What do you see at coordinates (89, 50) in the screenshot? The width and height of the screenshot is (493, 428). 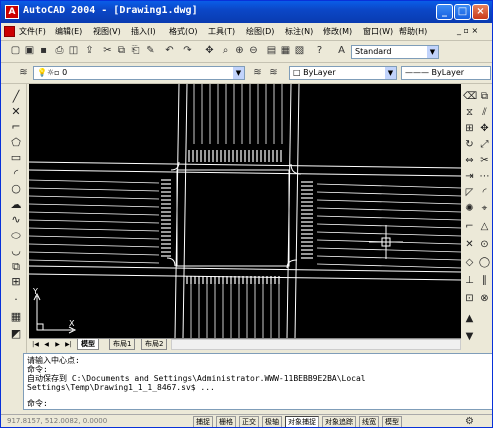 I see `publish-icon: ⇪` at bounding box center [89, 50].